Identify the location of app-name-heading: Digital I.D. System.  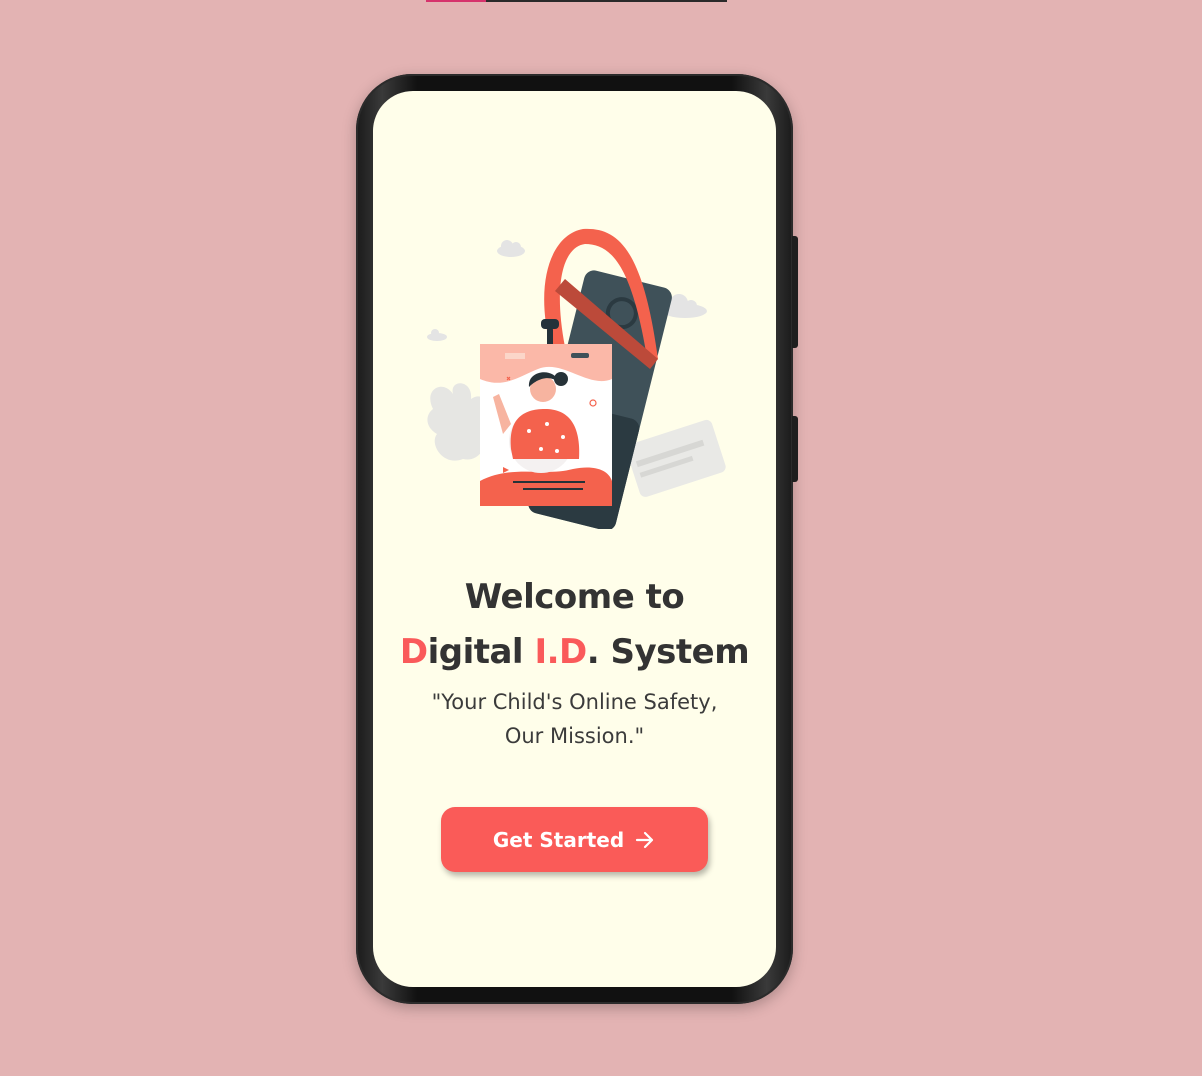
(574, 652).